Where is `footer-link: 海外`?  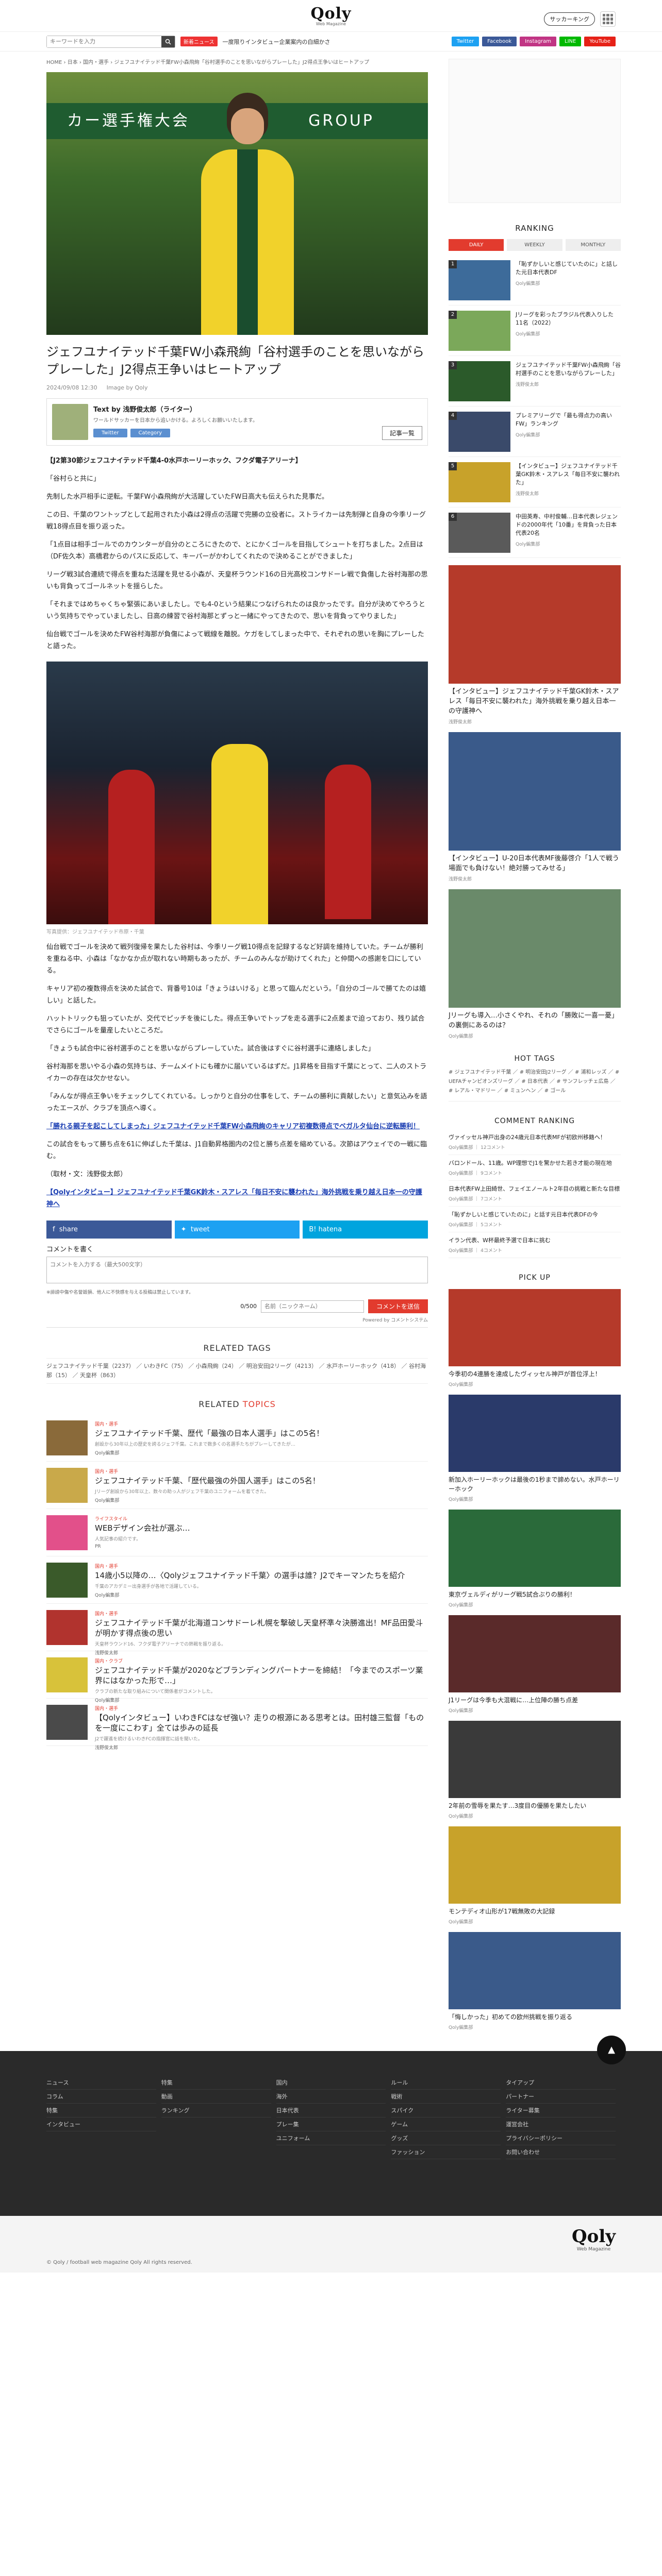 footer-link: 海外 is located at coordinates (331, 2097).